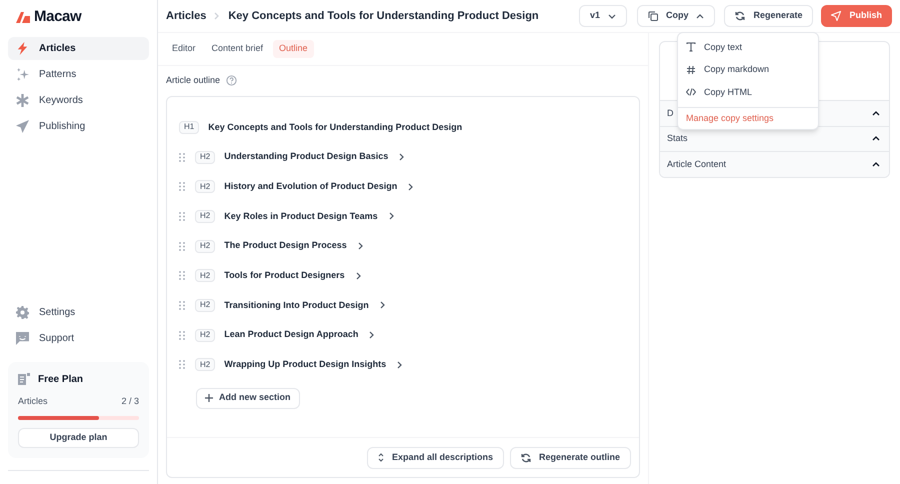 Image resolution: width=900 pixels, height=484 pixels. I want to click on regenerate-button: Regenerate, so click(769, 16).